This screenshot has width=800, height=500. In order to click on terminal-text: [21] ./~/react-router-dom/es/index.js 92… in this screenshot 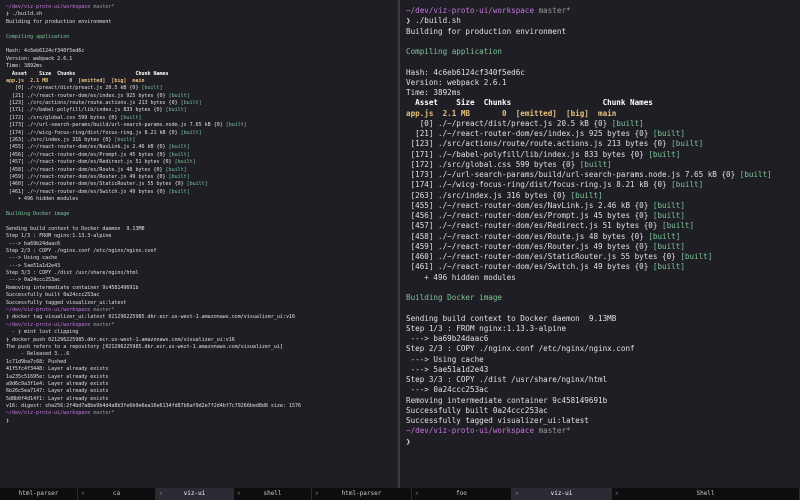, I will do `click(529, 133)`.